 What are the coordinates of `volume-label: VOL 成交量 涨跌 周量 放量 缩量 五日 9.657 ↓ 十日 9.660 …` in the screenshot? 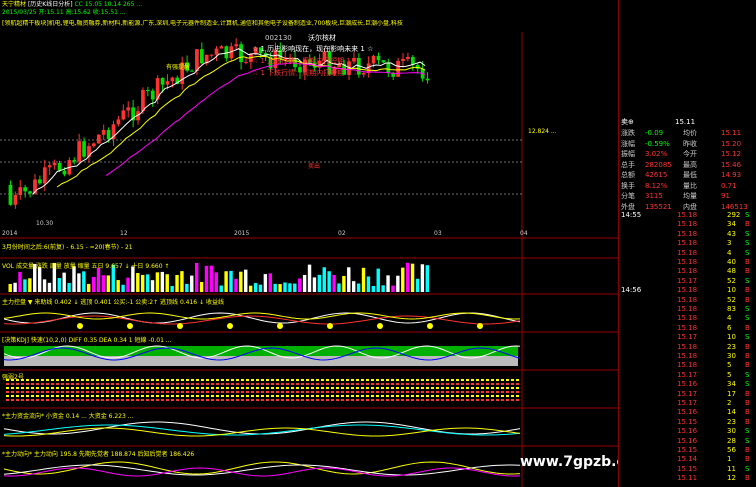 It's located at (86, 266).